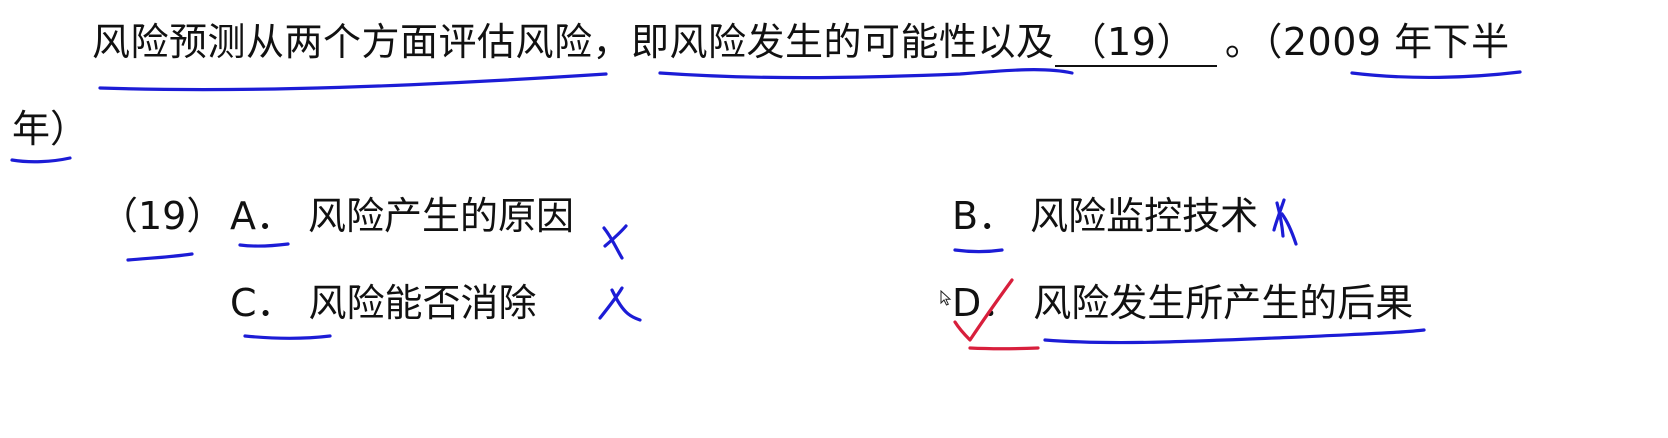 The height and width of the screenshot is (438, 1668). What do you see at coordinates (262, 216) in the screenshot?
I see `option-letter: A．` at bounding box center [262, 216].